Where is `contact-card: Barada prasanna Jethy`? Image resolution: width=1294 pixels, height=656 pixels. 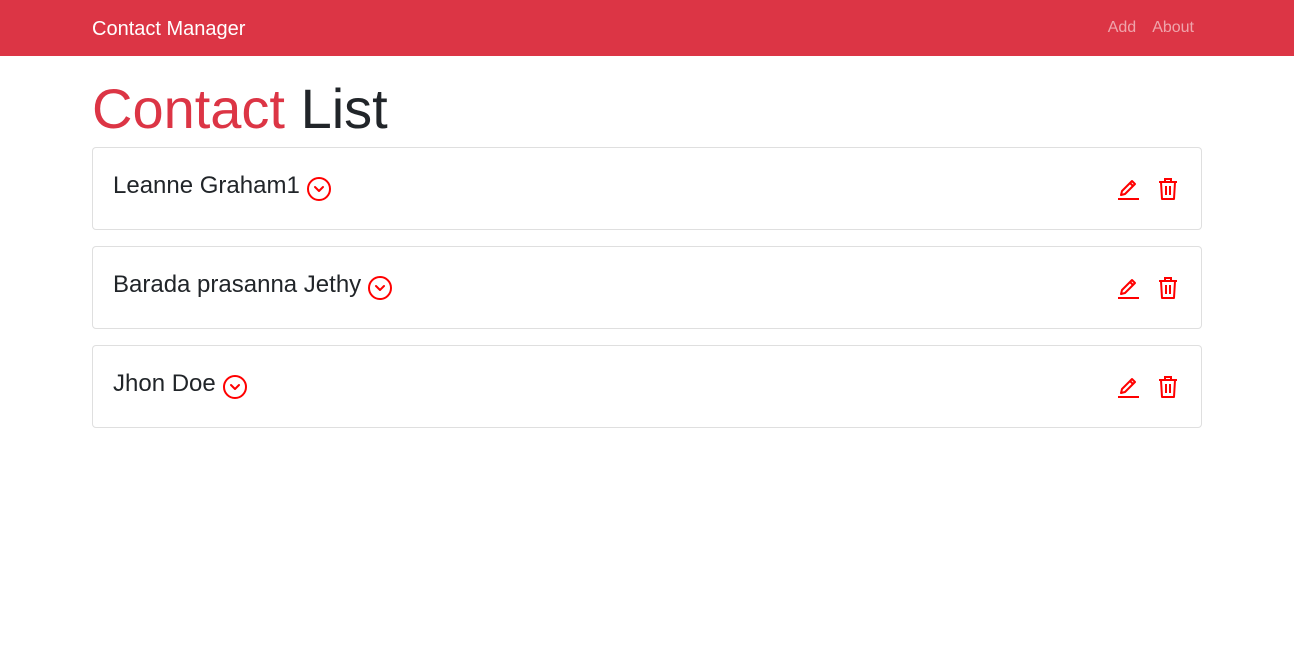 contact-card: Barada prasanna Jethy is located at coordinates (647, 287).